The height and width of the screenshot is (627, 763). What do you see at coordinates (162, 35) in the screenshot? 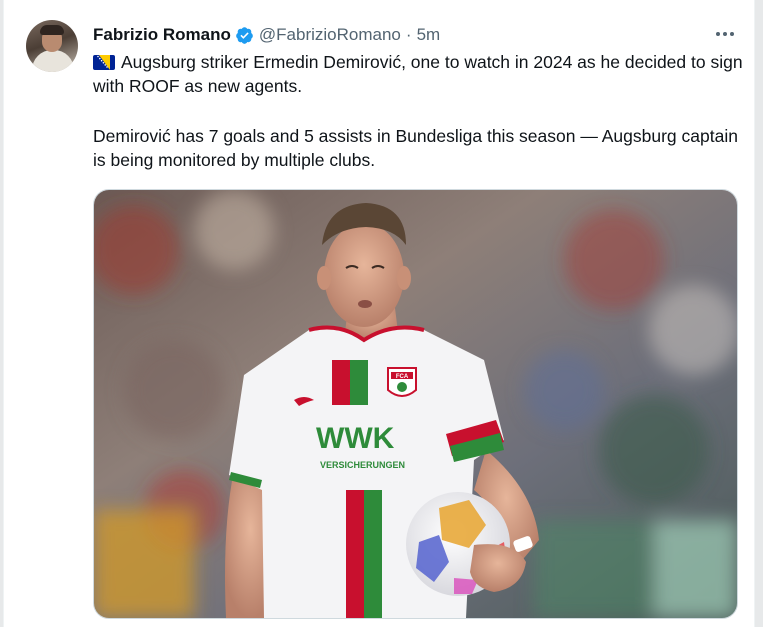
I see `author-name: Fabrizio Romano` at bounding box center [162, 35].